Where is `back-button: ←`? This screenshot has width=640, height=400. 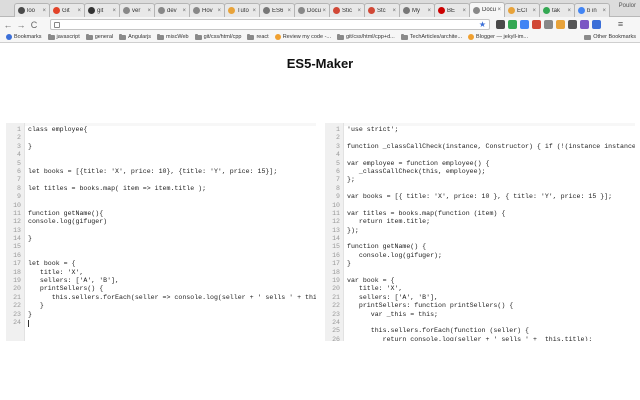 back-button: ← is located at coordinates (8, 25).